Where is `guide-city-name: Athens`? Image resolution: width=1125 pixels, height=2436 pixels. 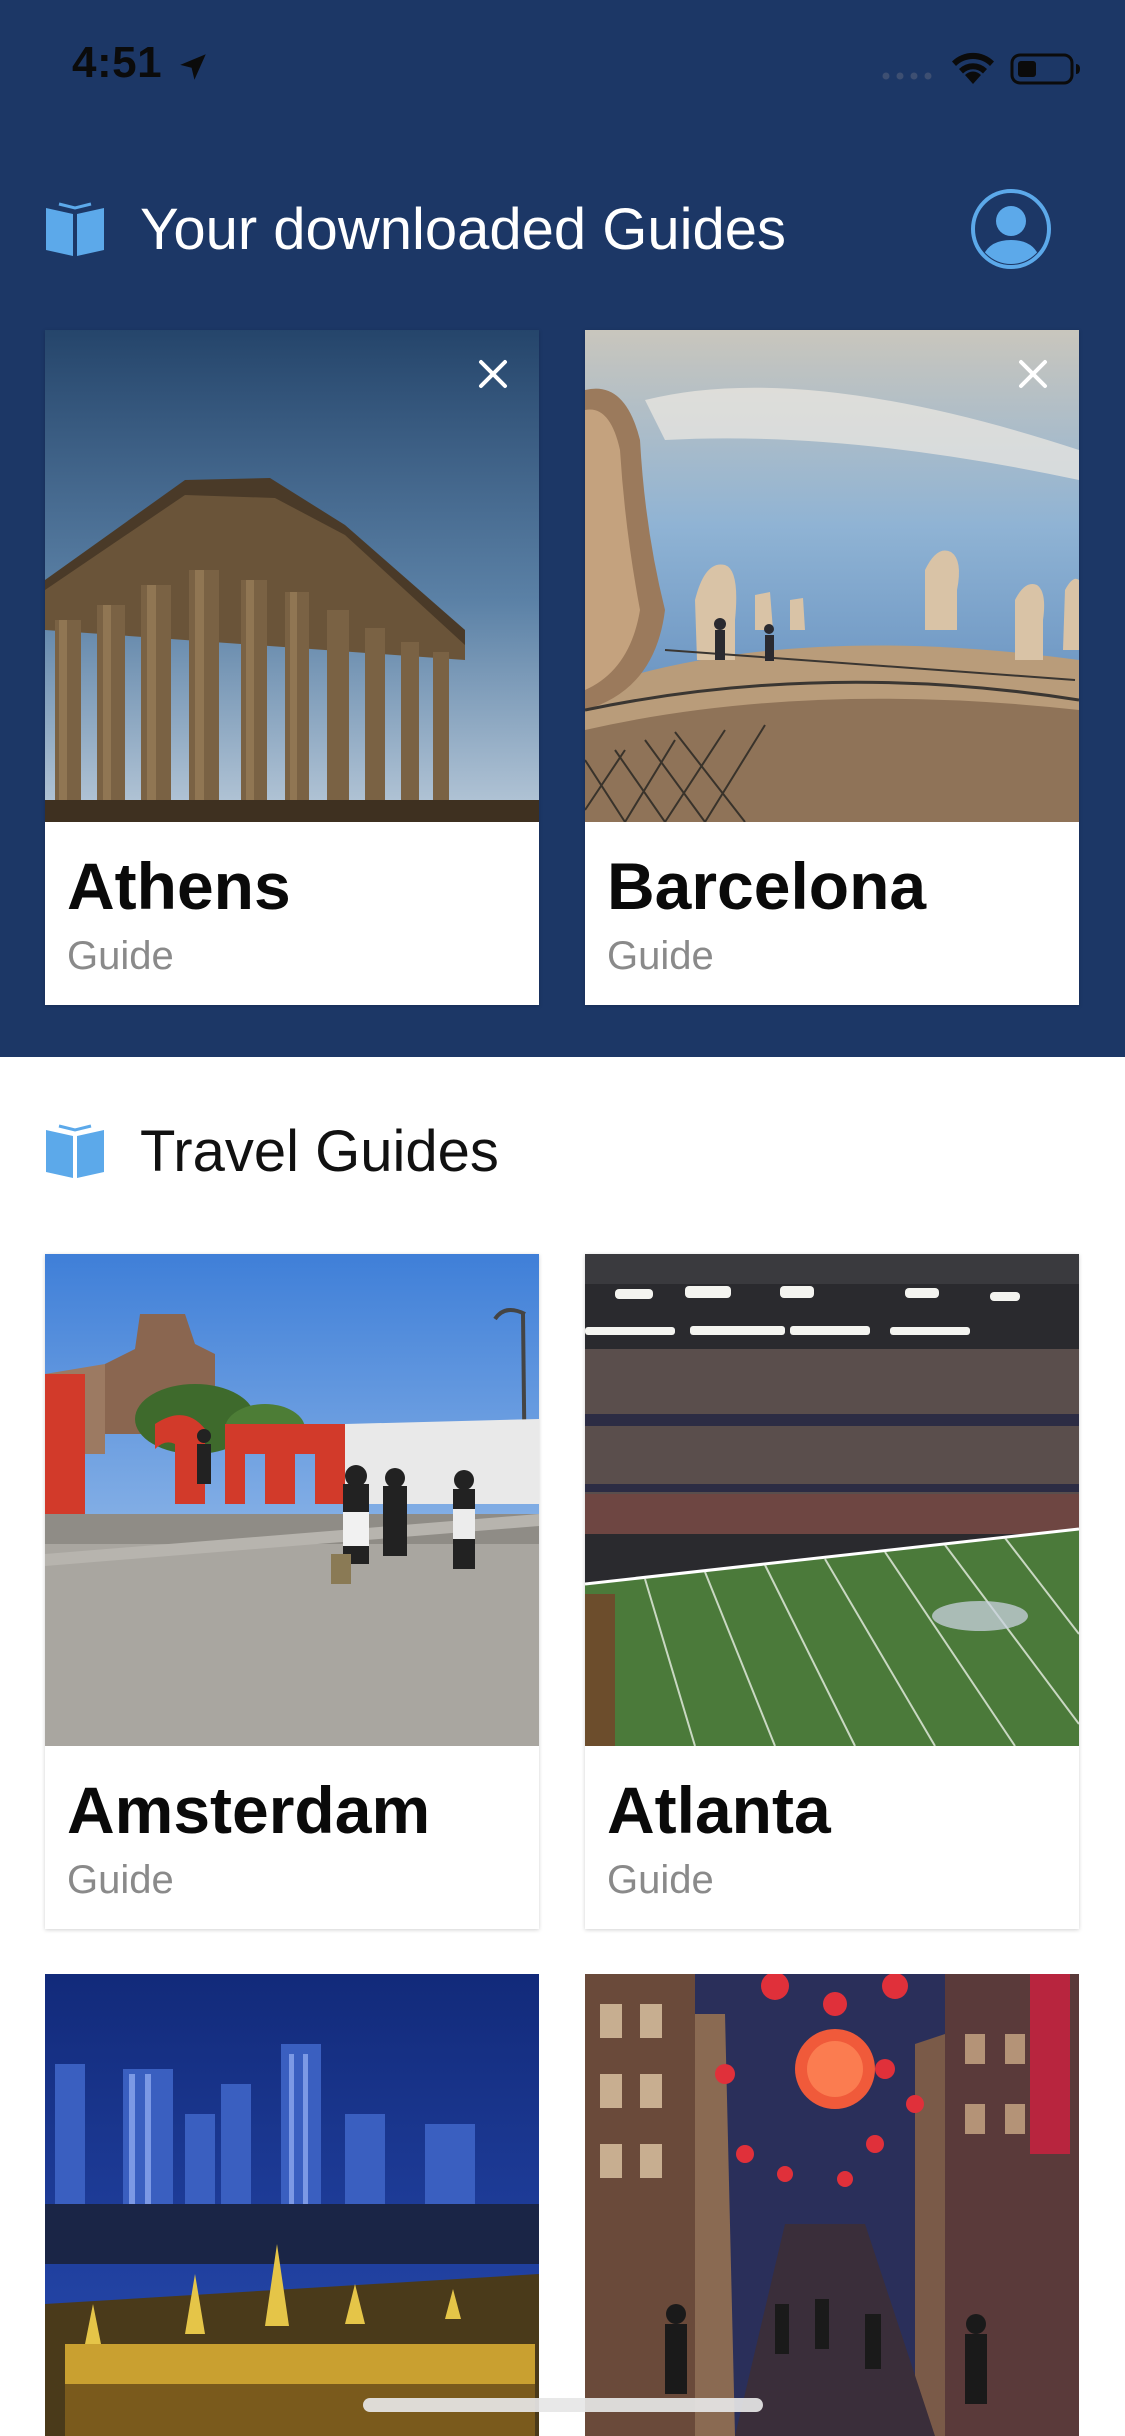
guide-city-name: Athens is located at coordinates (179, 886).